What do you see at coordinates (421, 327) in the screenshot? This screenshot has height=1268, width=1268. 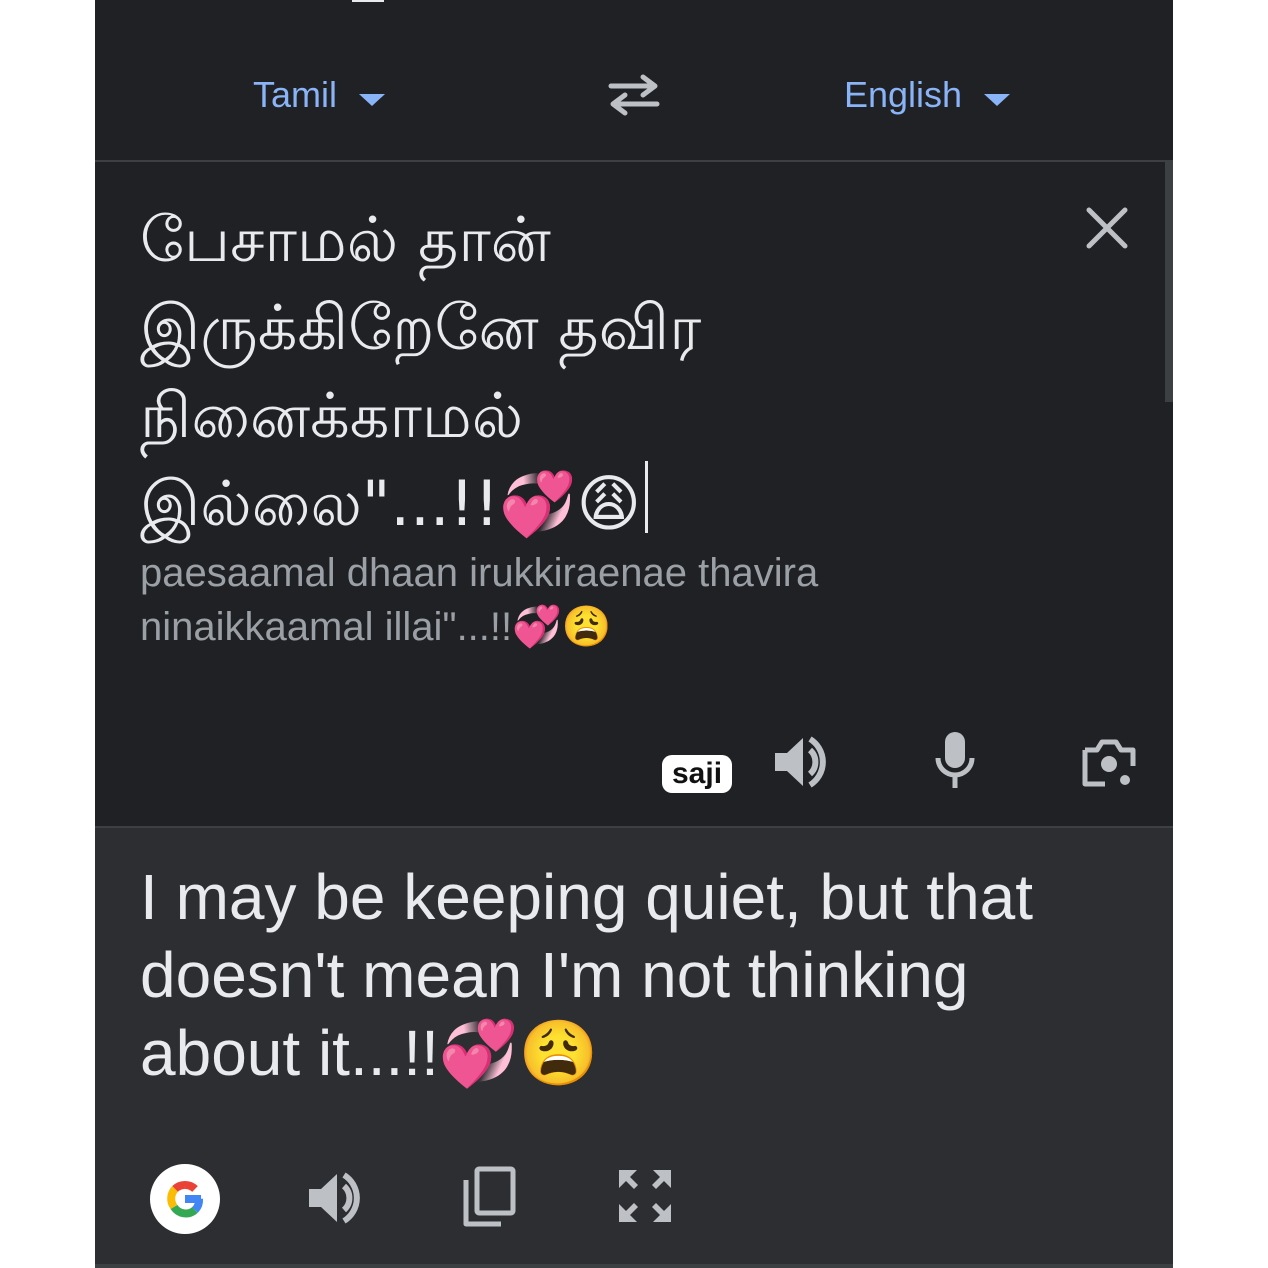 I see `source-line: இருக்கிறேனே தவிர` at bounding box center [421, 327].